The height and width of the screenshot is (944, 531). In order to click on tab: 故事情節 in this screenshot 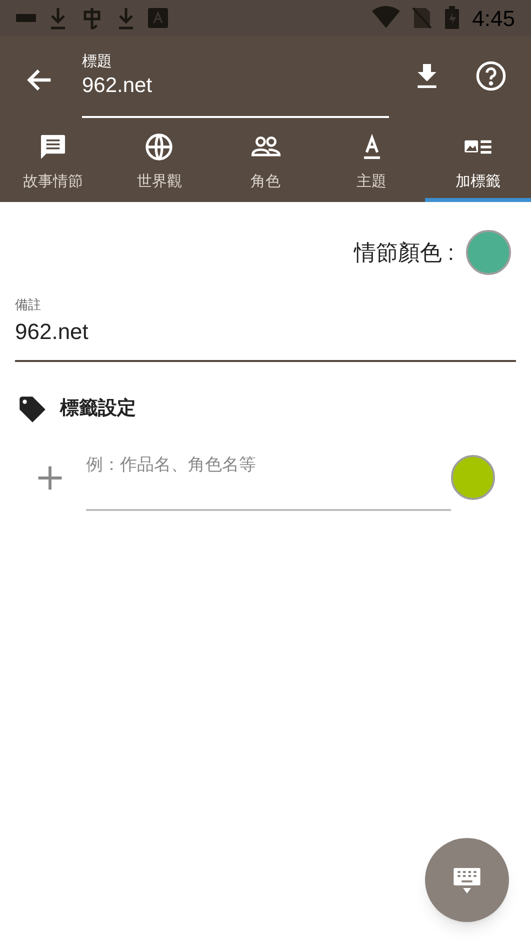, I will do `click(53, 164)`.